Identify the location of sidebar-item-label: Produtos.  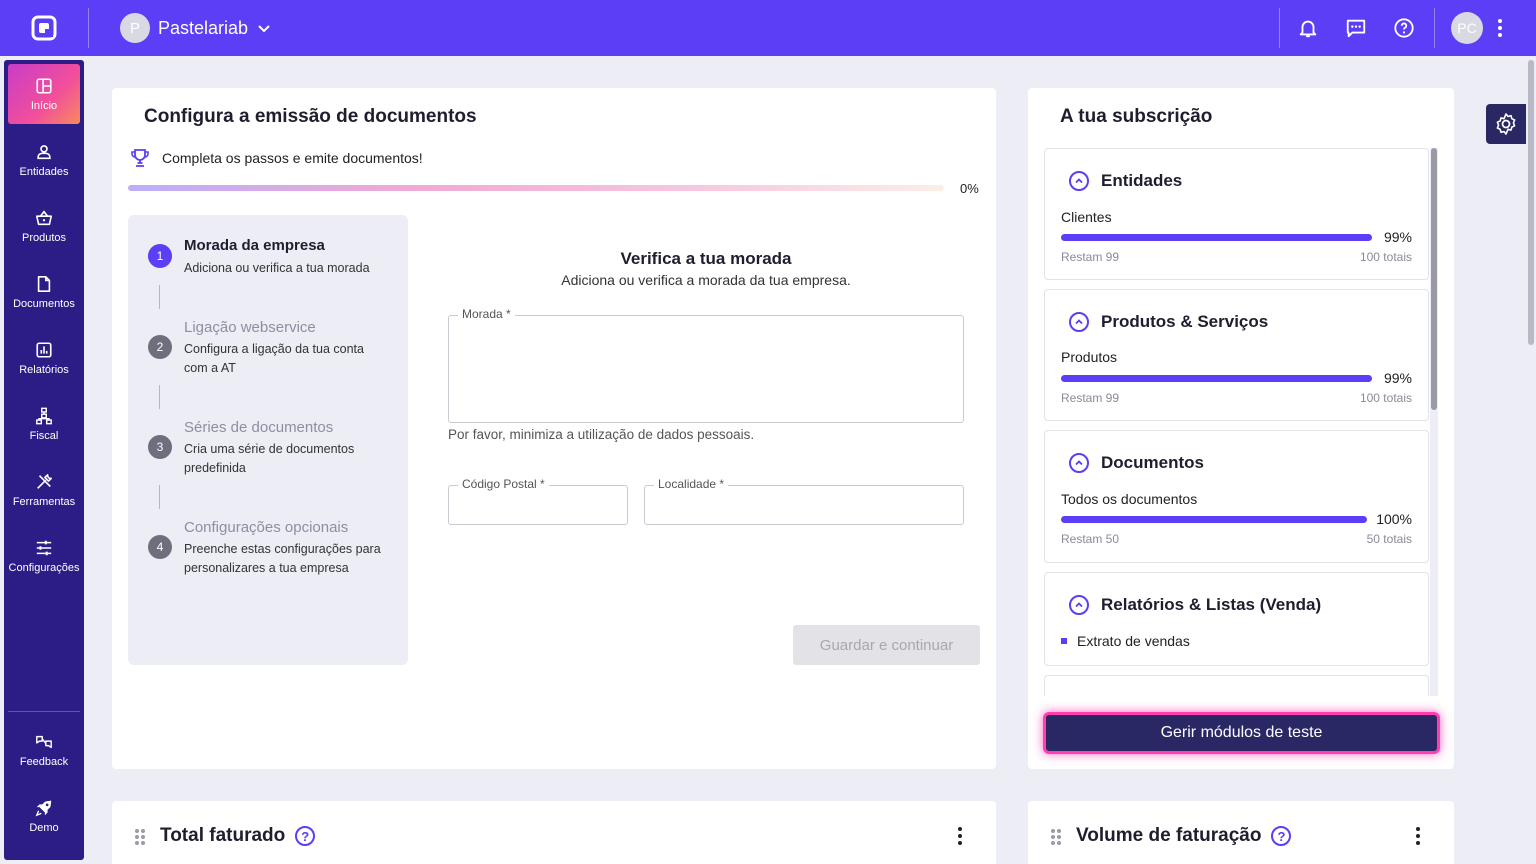
(44, 237).